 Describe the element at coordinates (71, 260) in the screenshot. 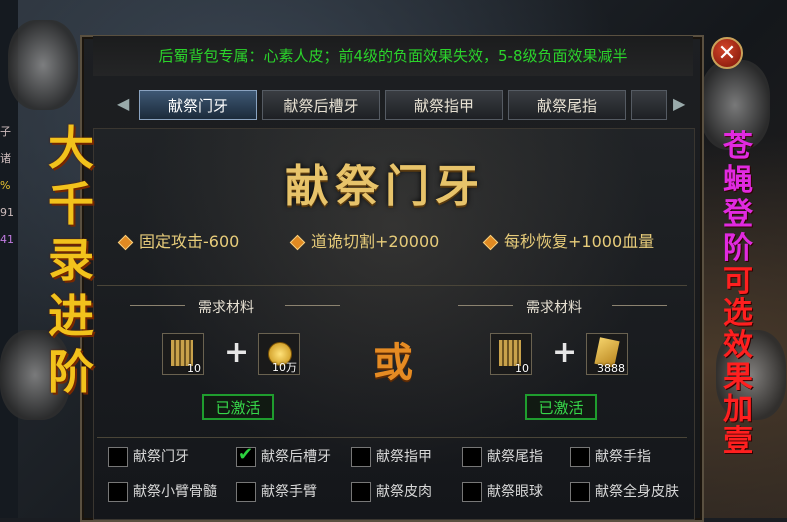

I see `calligraphy-left: 大千录进阶` at that location.